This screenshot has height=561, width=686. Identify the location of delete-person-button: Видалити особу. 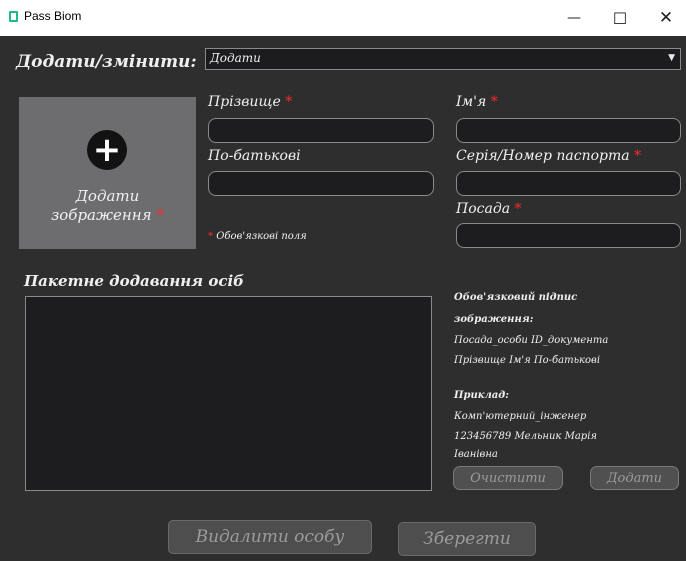
(270, 537).